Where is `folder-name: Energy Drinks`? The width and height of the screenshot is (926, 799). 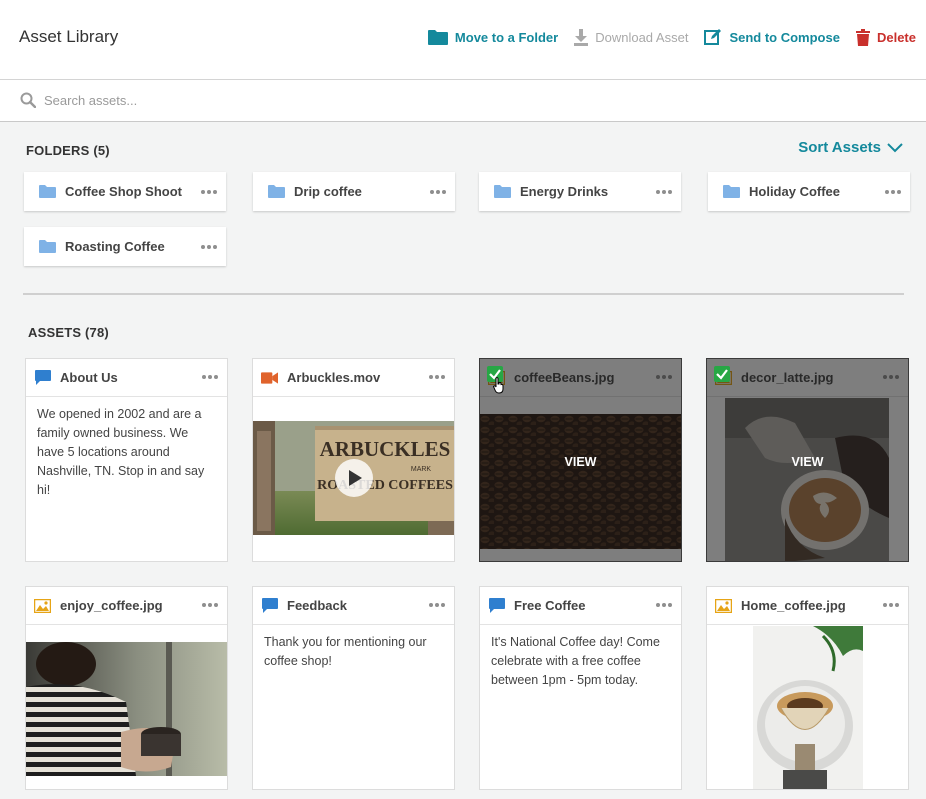
folder-name: Energy Drinks is located at coordinates (564, 191).